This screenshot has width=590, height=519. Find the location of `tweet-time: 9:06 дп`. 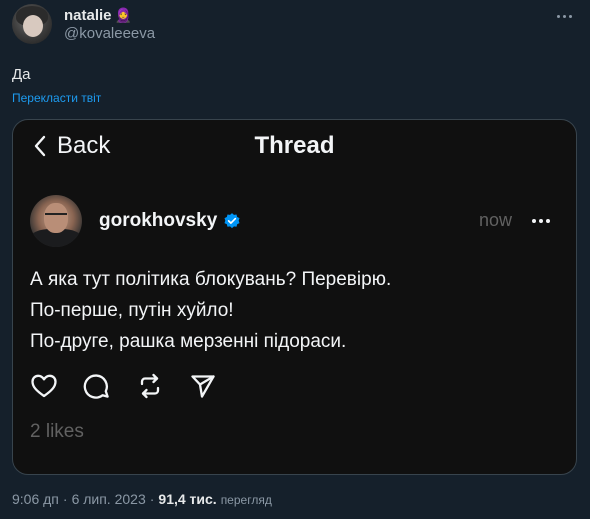

tweet-time: 9:06 дп is located at coordinates (35, 499).